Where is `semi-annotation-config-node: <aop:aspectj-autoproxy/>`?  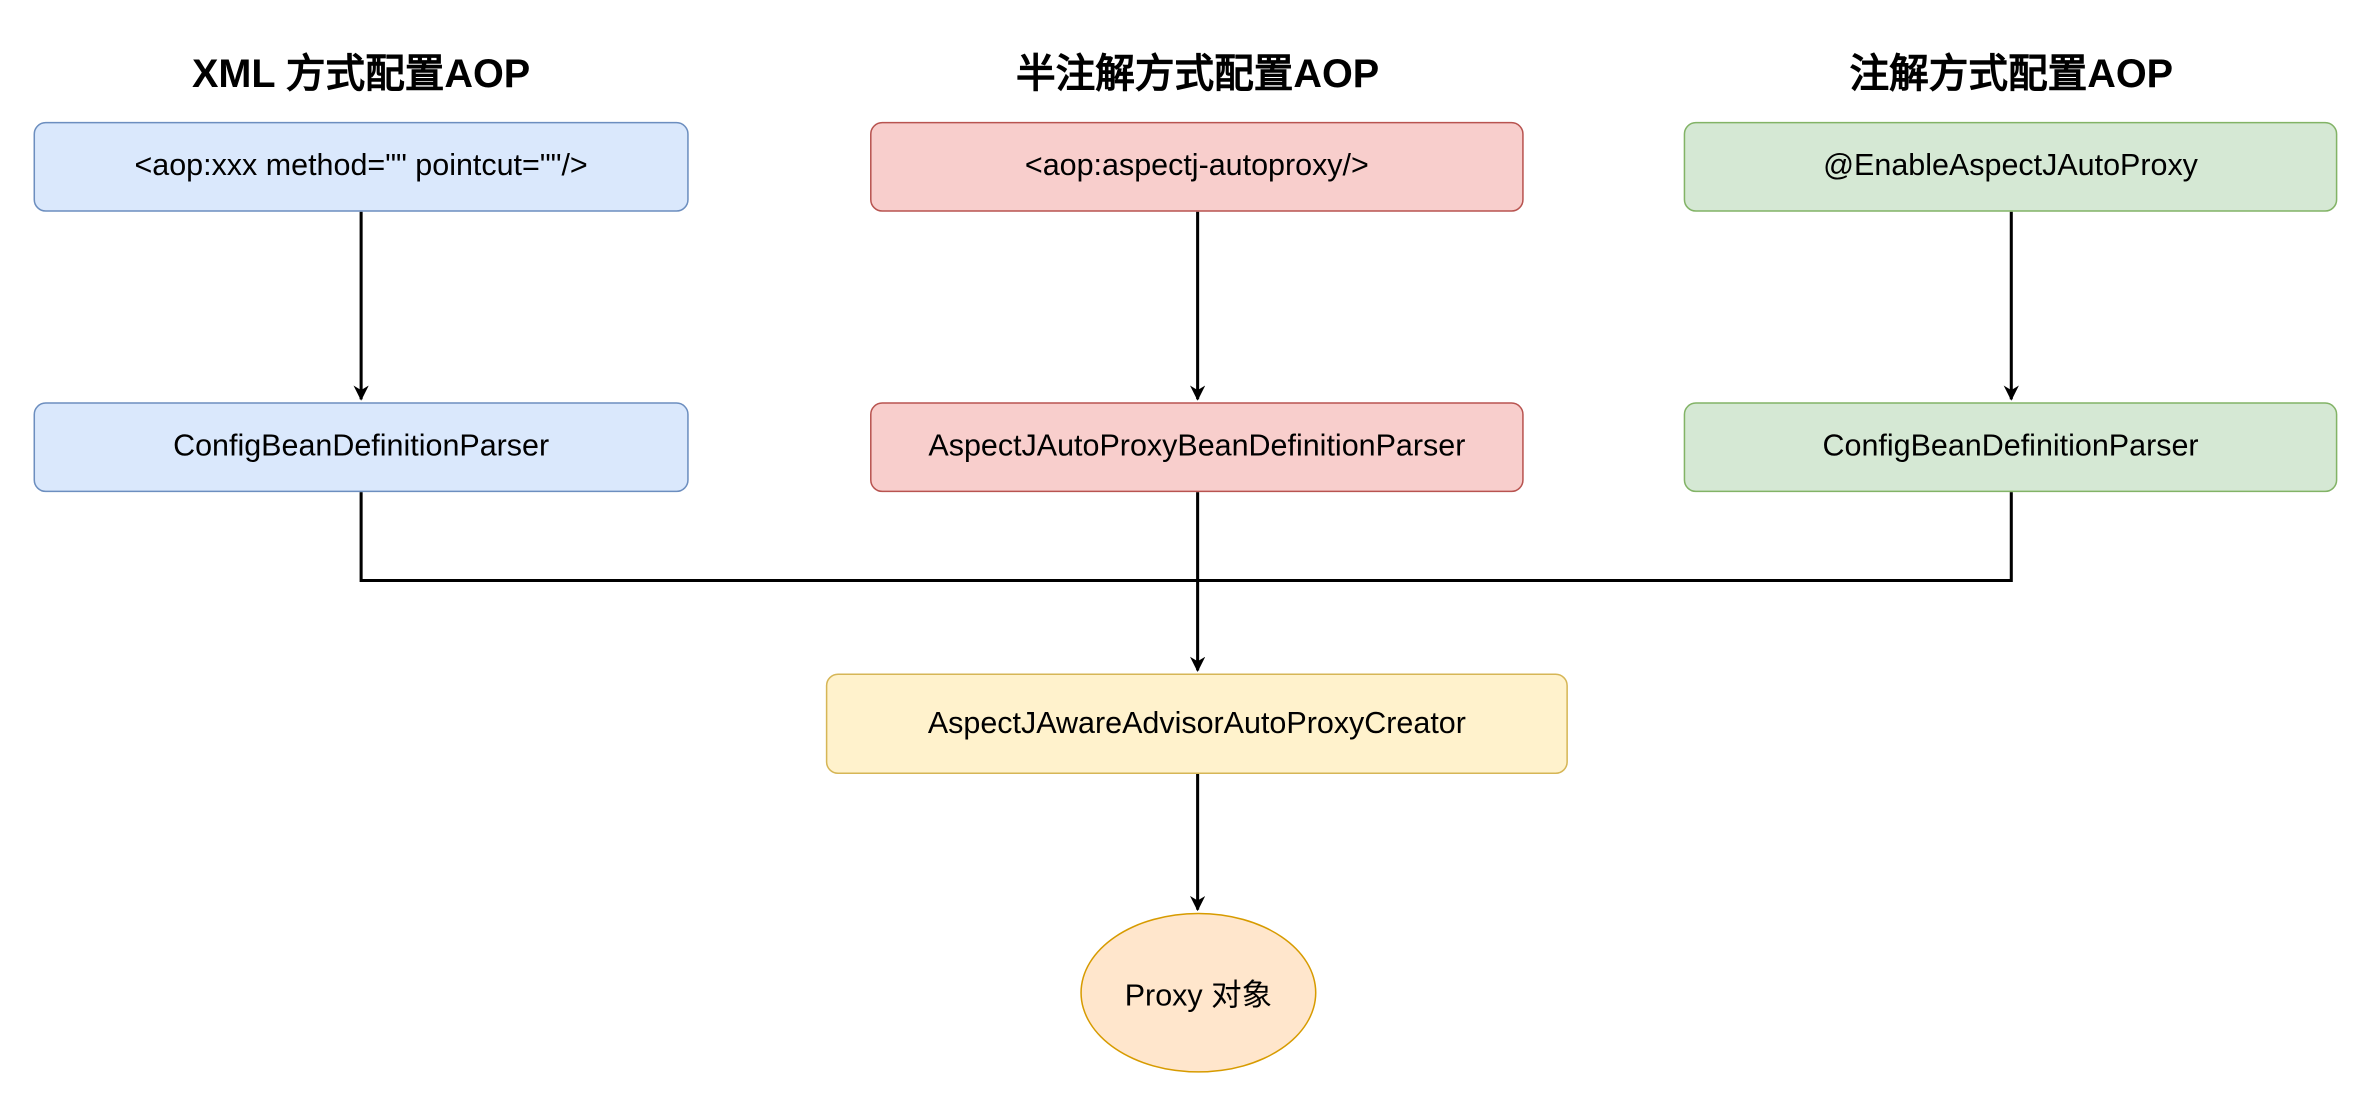
semi-annotation-config-node: <aop:aspectj-autoproxy/> is located at coordinates (1197, 166).